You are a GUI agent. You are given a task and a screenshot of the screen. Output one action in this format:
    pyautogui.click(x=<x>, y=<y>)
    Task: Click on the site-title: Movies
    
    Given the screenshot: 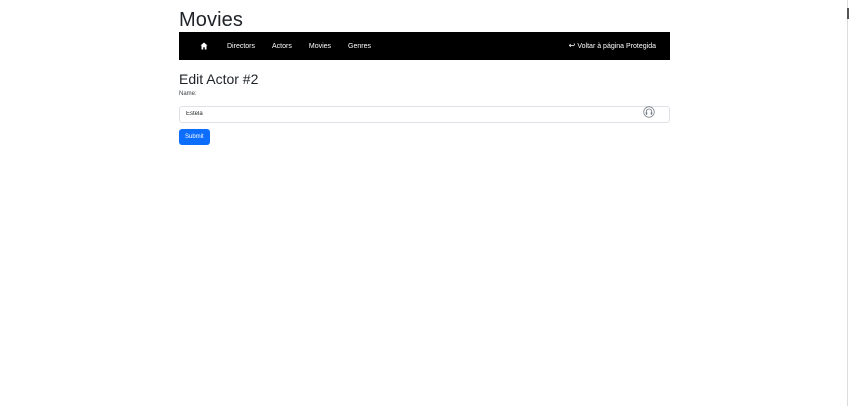 What is the action you would take?
    pyautogui.click(x=211, y=20)
    